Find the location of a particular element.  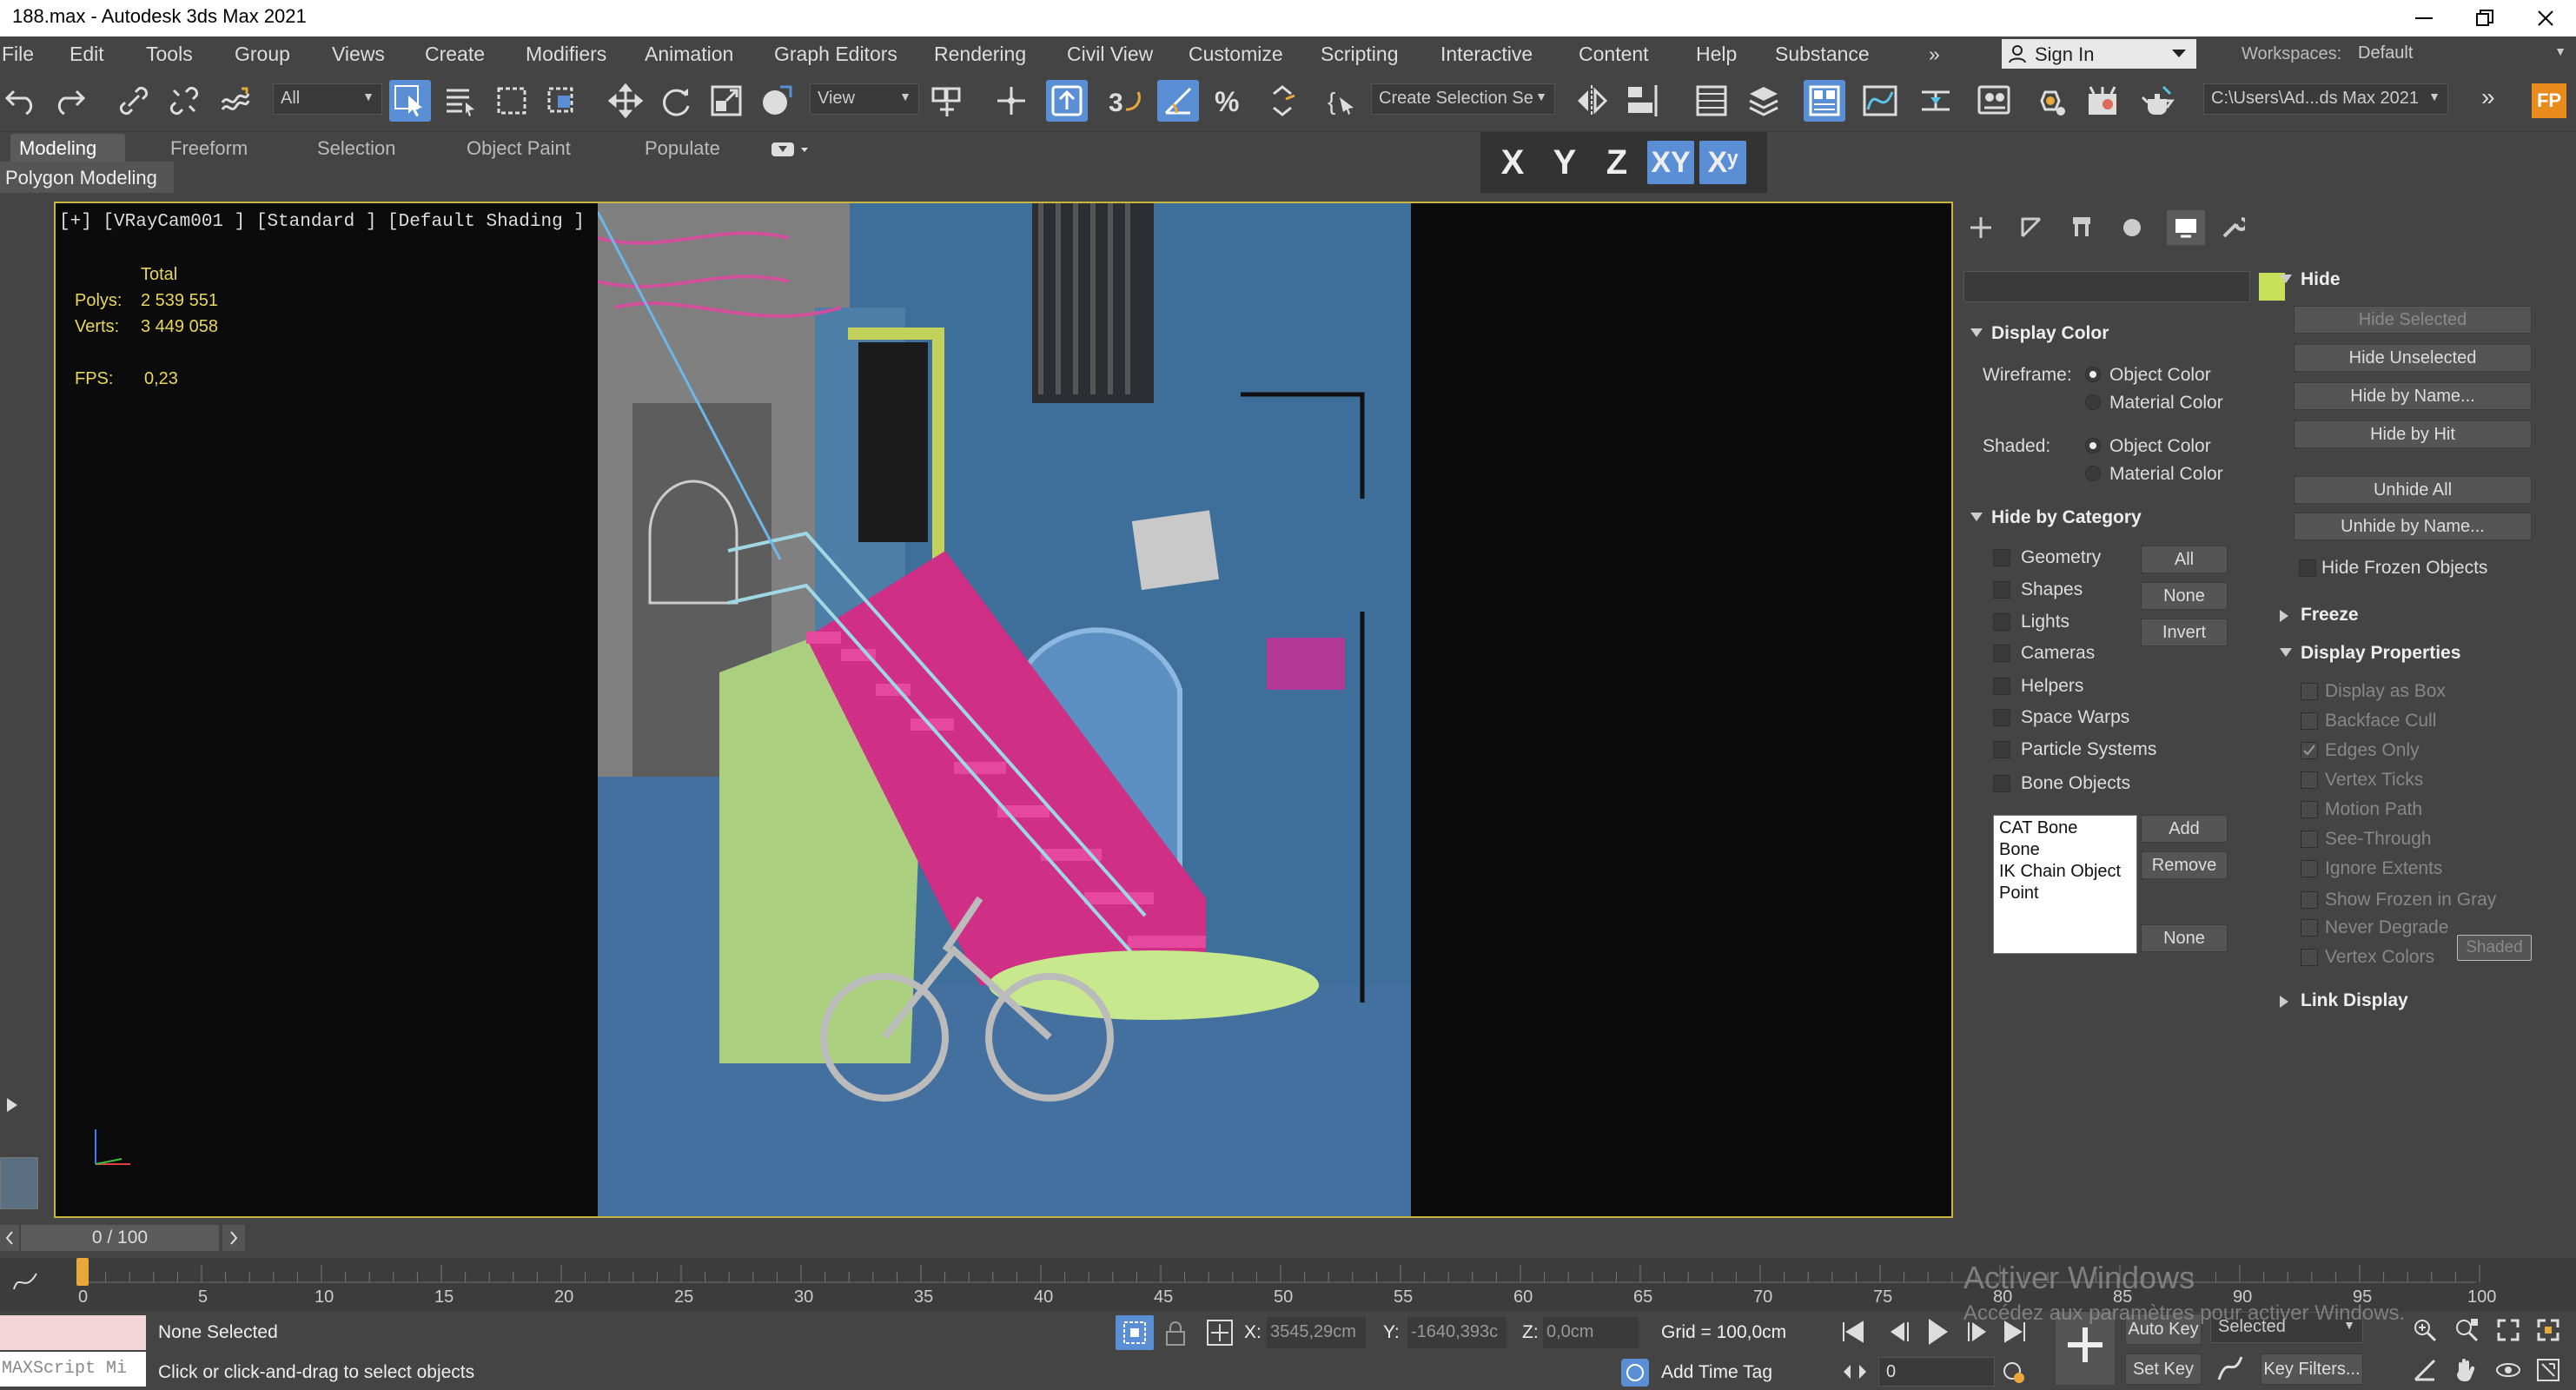

go-to-start-icon is located at coordinates (1853, 1331).